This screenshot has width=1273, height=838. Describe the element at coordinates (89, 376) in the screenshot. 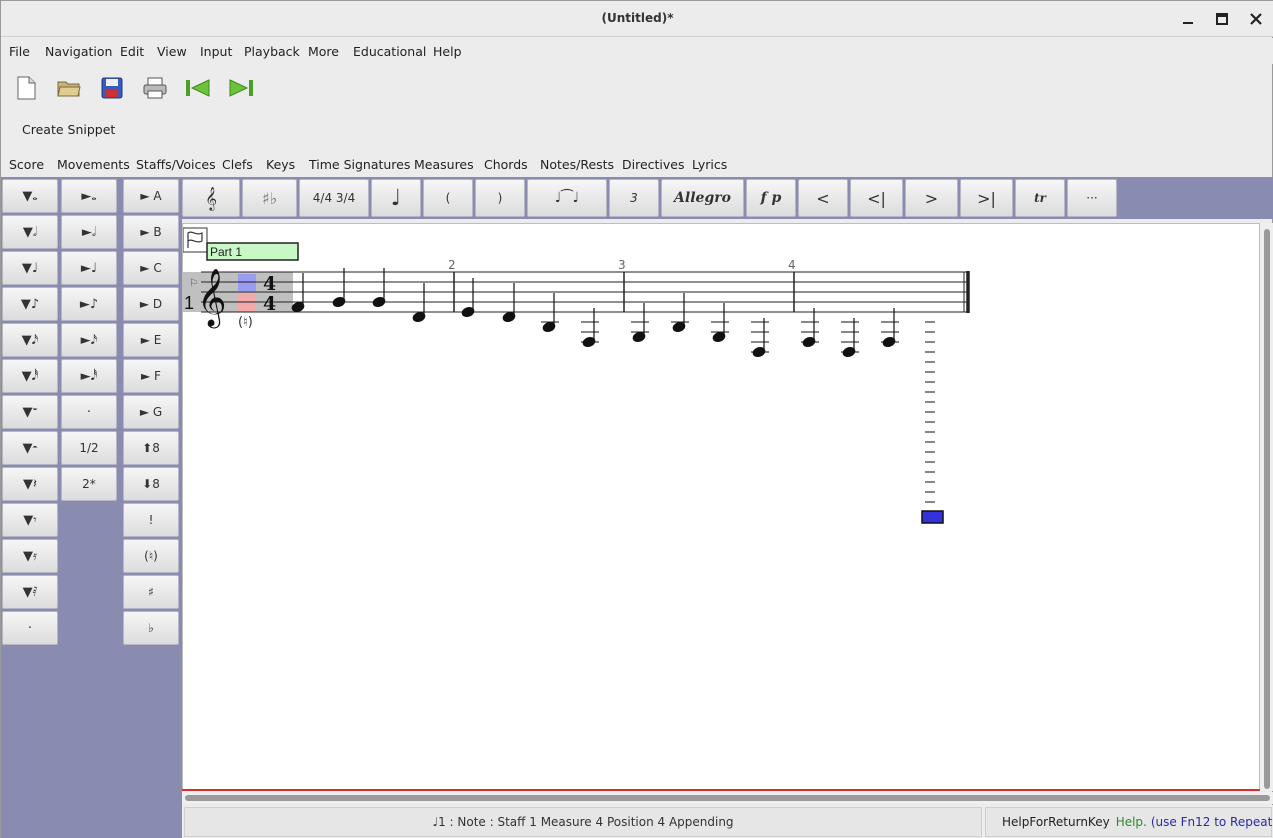

I see `change-32nd-button: ►𝅘𝅥𝅰` at that location.